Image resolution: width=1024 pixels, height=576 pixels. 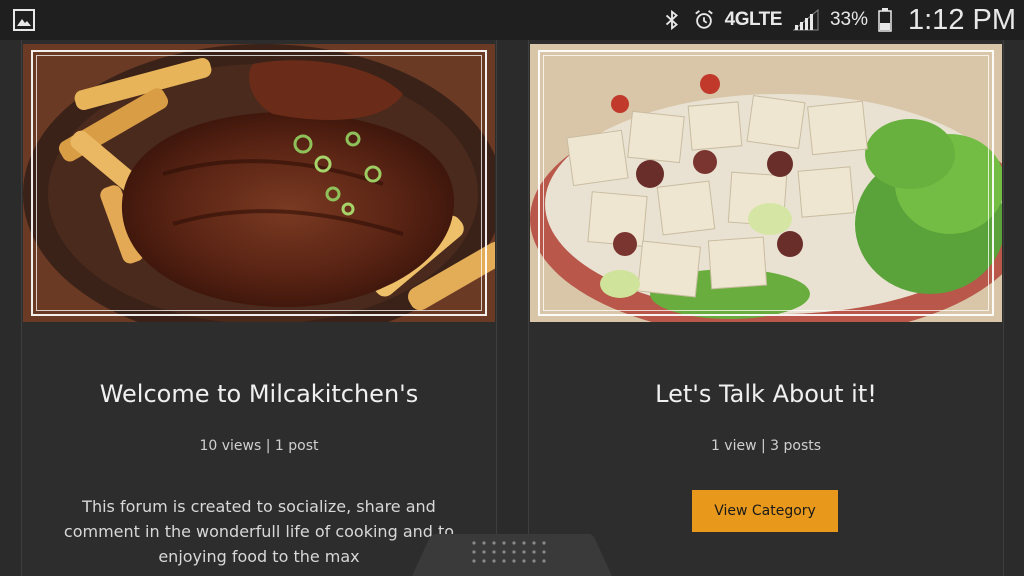 What do you see at coordinates (805, 20) in the screenshot?
I see `signal-strength-icon` at bounding box center [805, 20].